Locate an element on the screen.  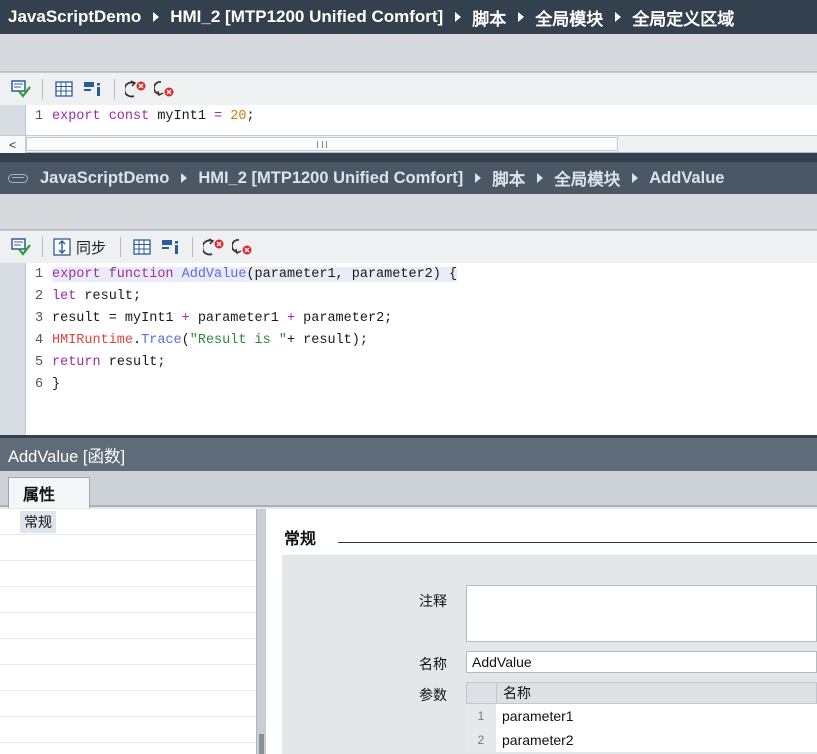
code-token: export const is located at coordinates (105, 116).